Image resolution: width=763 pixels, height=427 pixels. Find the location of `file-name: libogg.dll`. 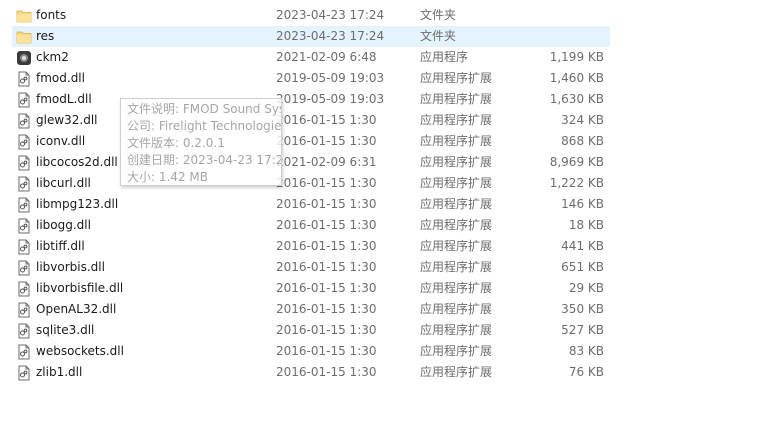

file-name: libogg.dll is located at coordinates (63, 225).